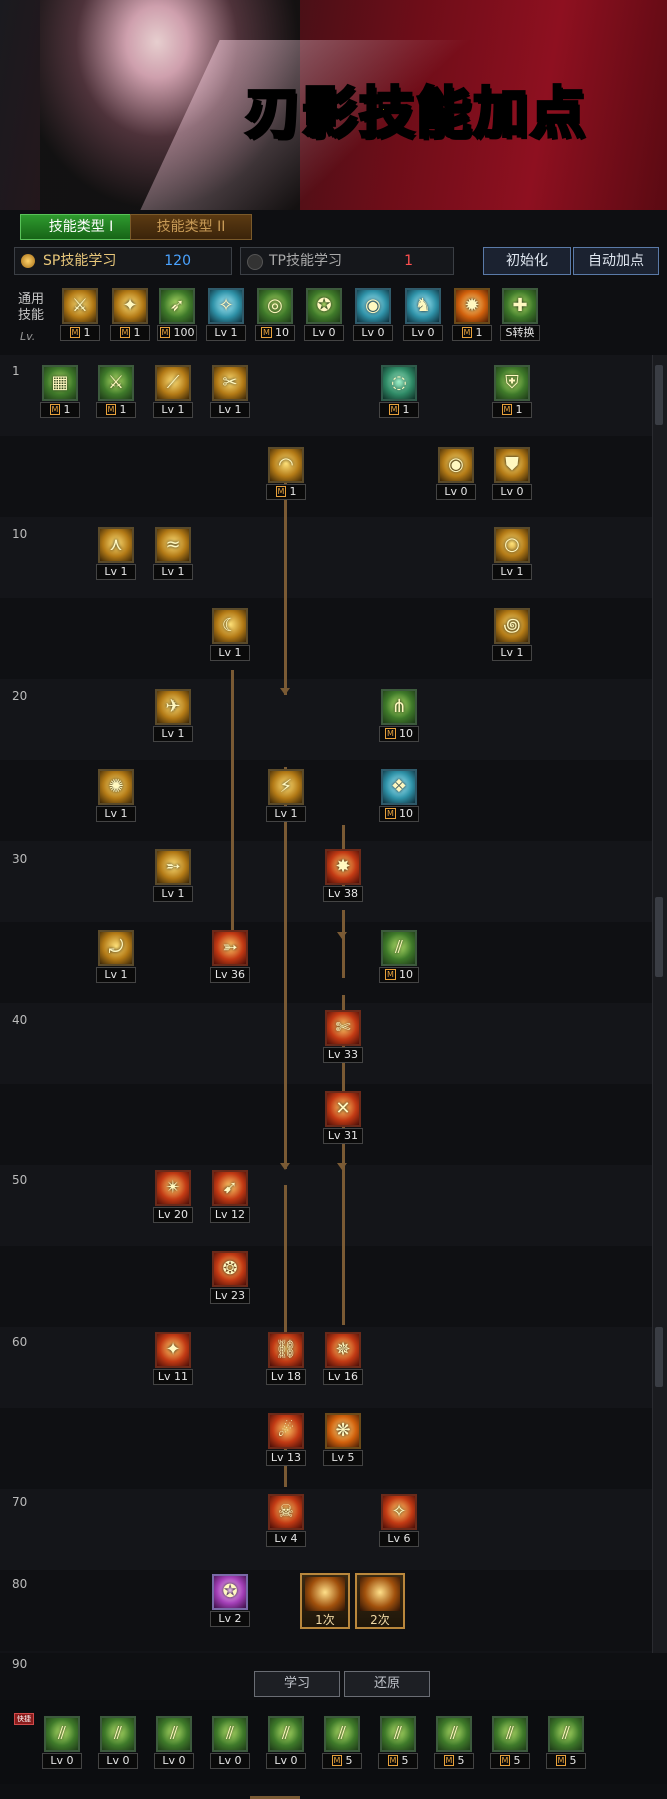  I want to click on skill-slot: ✪ Lv 2, so click(230, 1600).